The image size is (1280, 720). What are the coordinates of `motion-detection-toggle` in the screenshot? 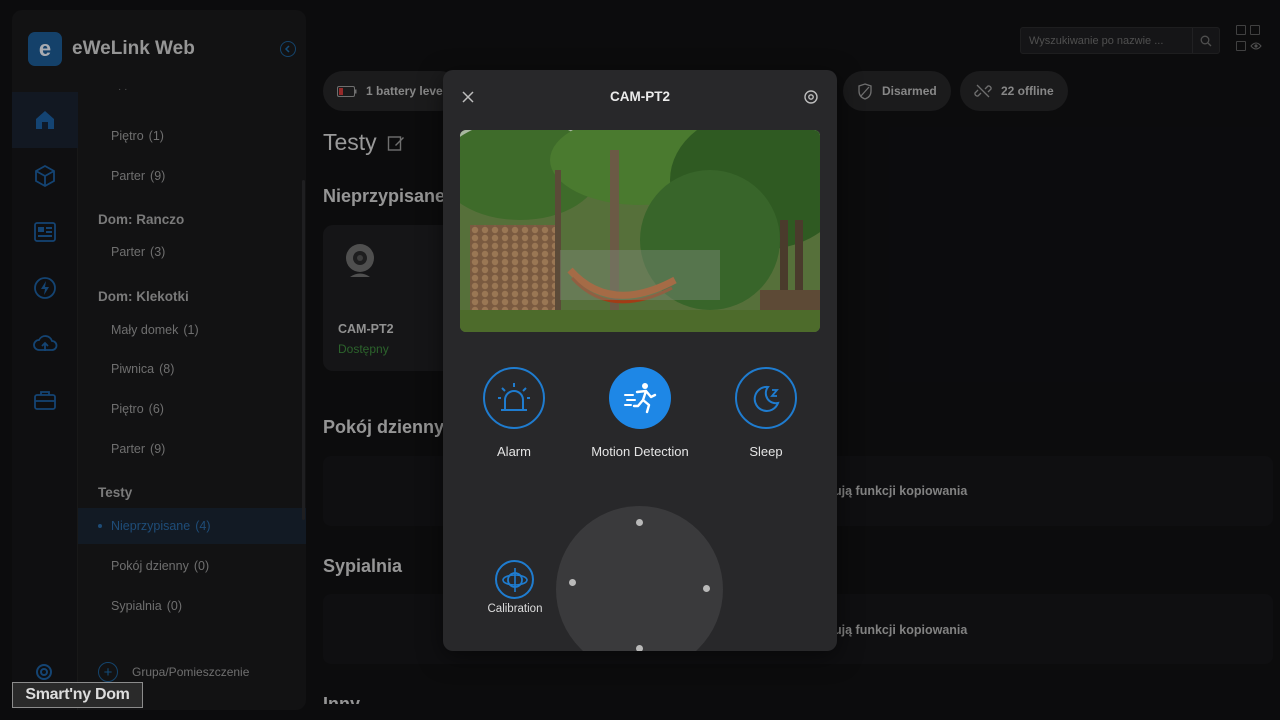 It's located at (640, 398).